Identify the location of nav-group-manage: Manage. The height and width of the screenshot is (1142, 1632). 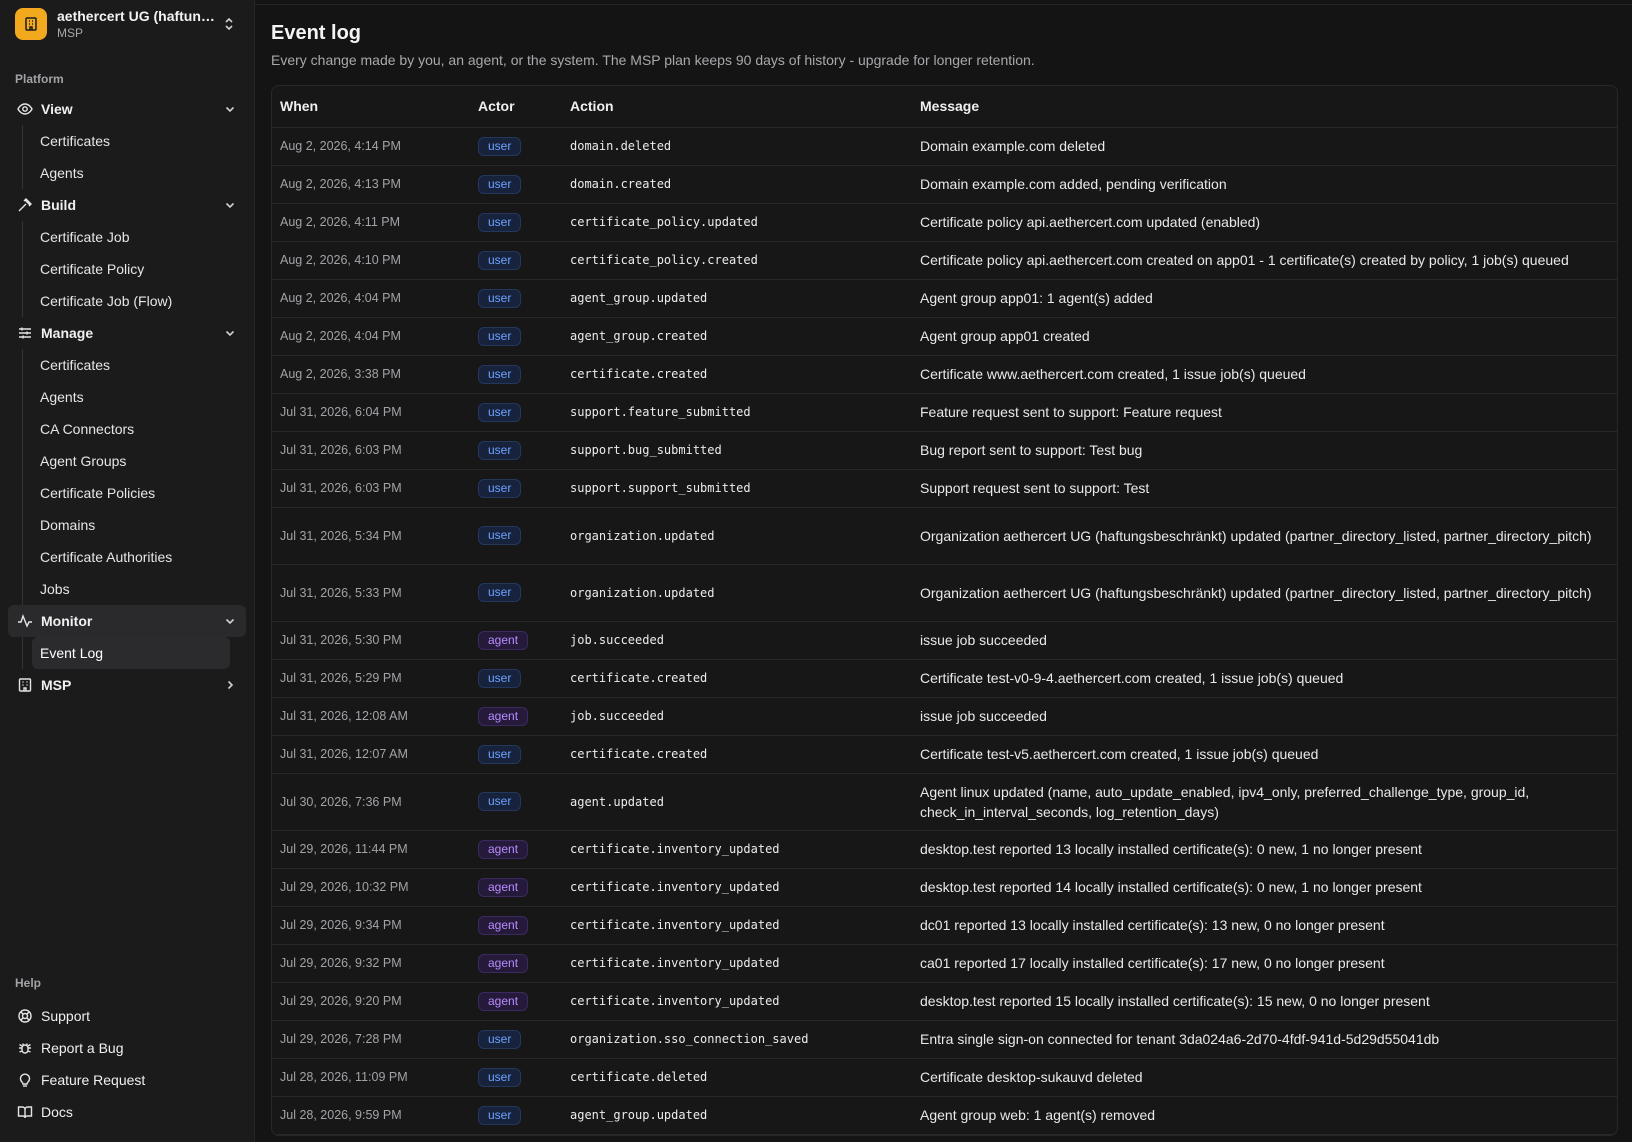
(127, 333).